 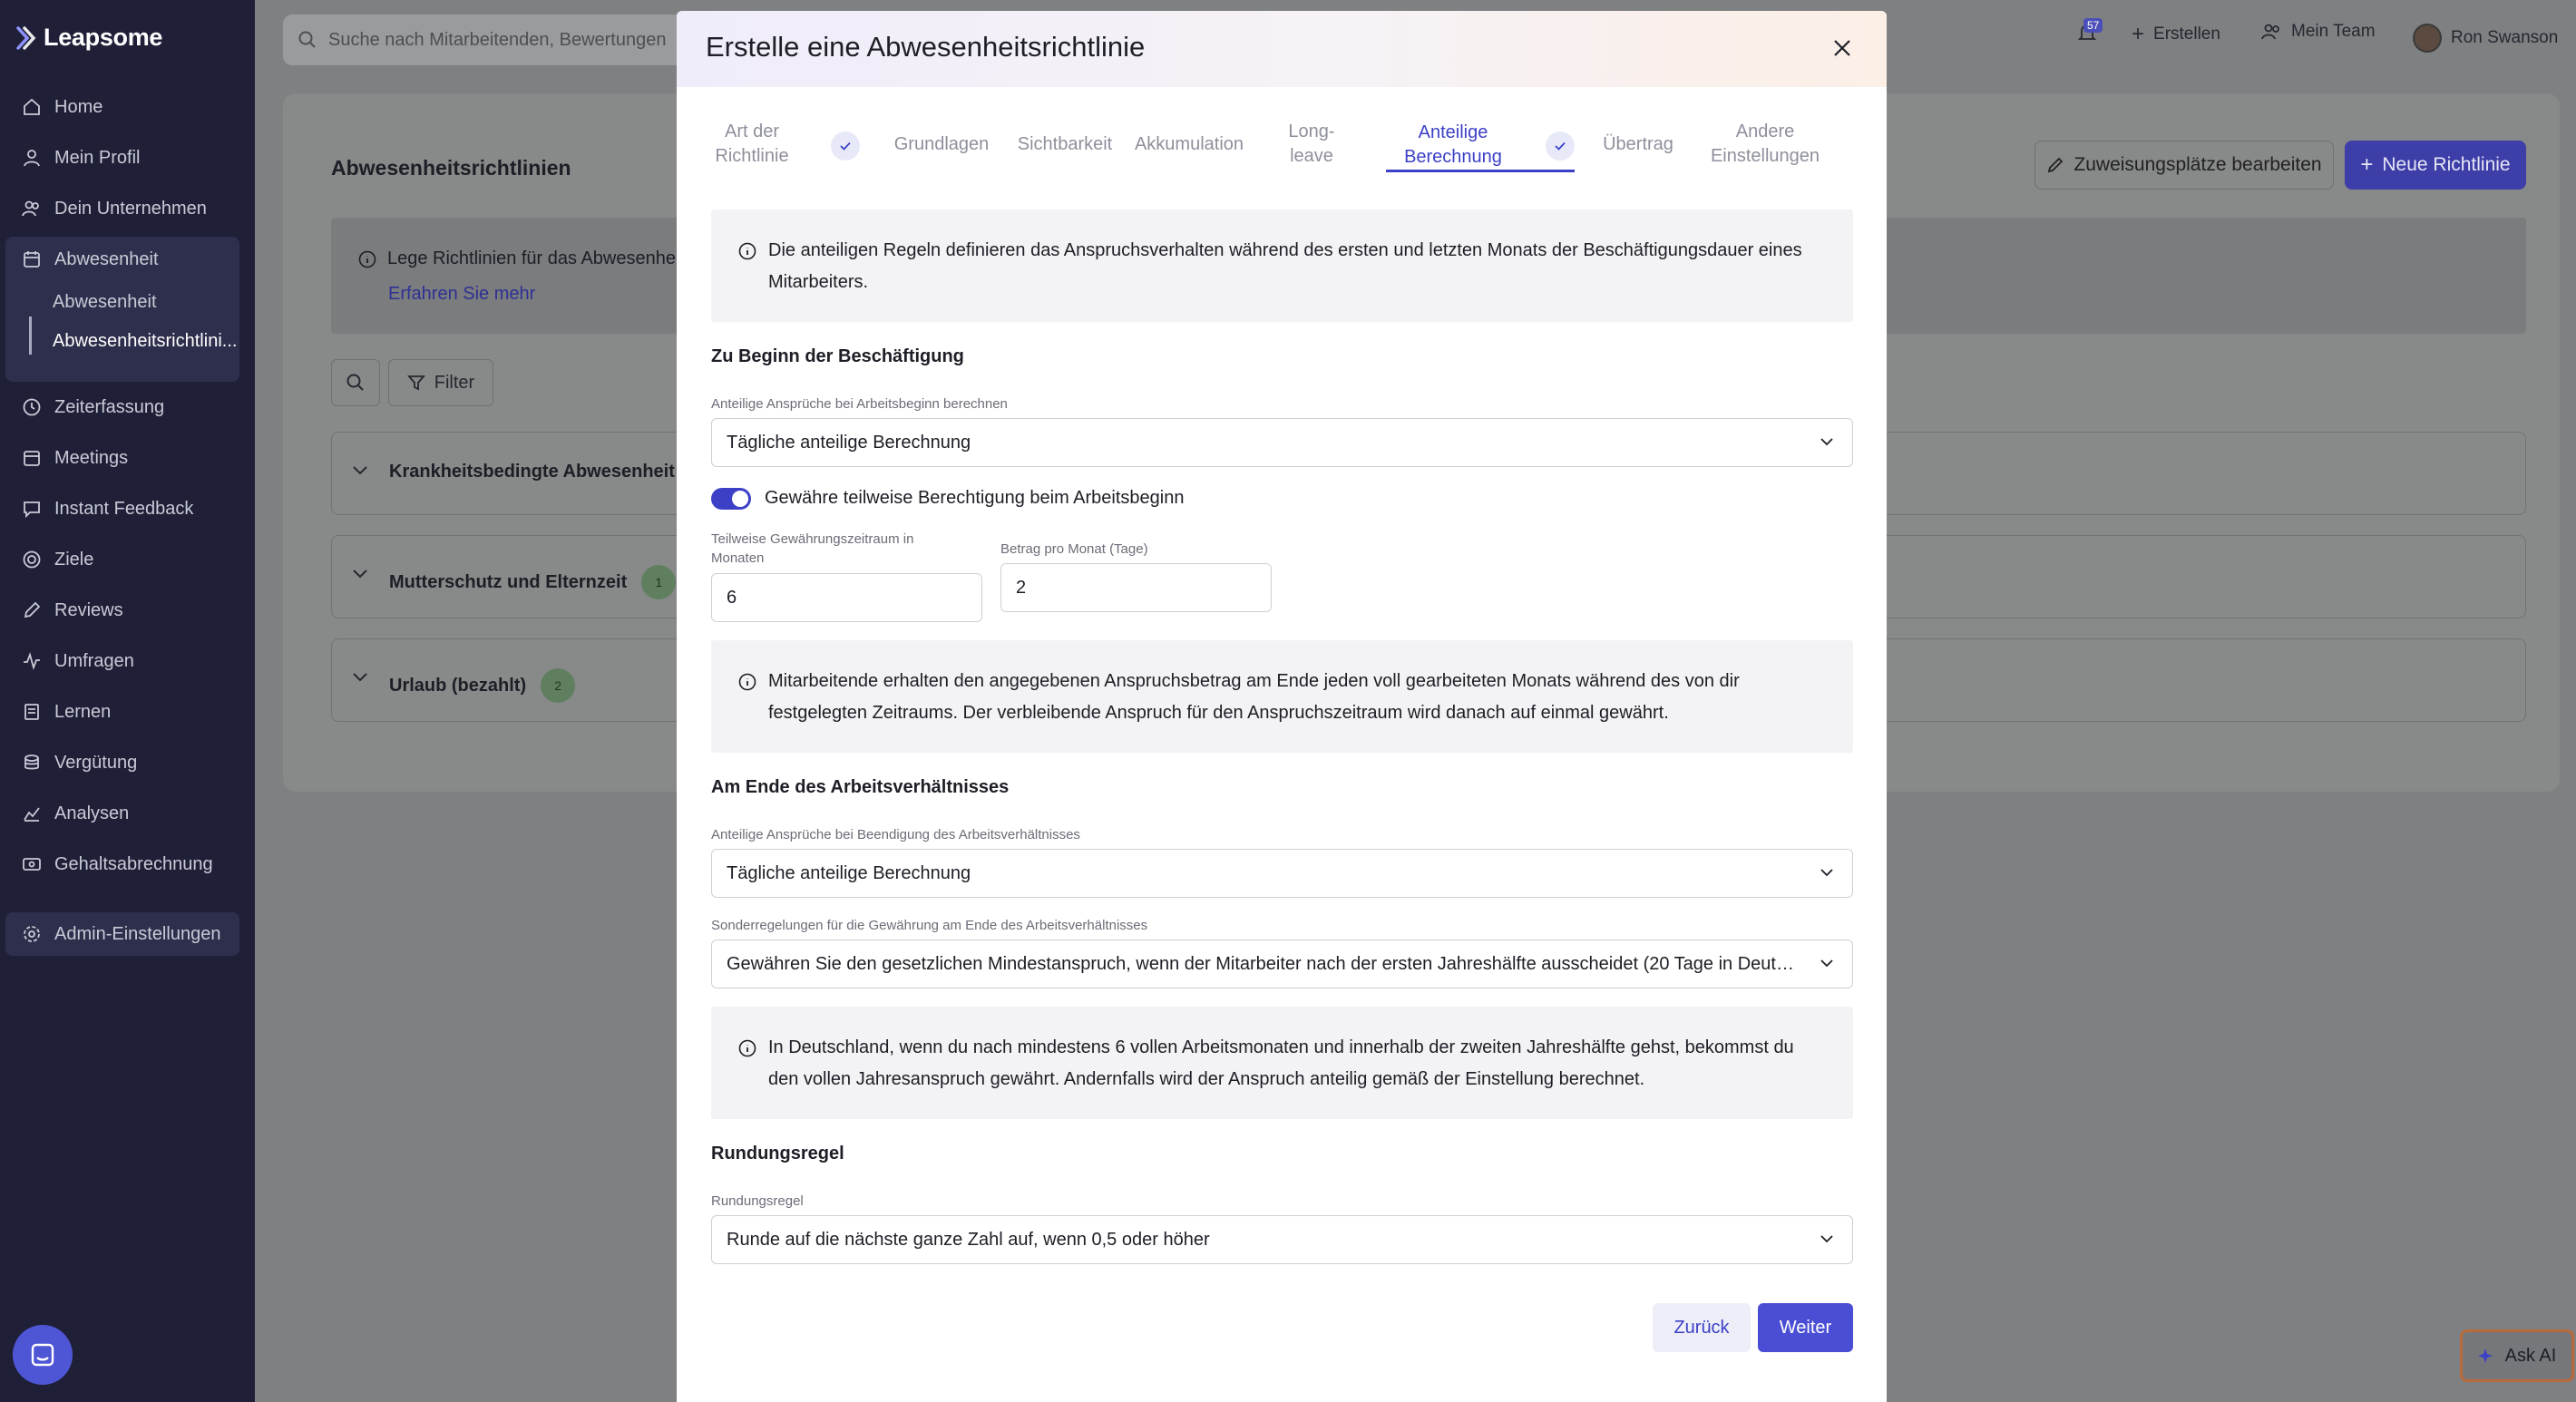 What do you see at coordinates (1282, 873) in the screenshot?
I see `end-proration-select: Tägliche anteilige Berechnung` at bounding box center [1282, 873].